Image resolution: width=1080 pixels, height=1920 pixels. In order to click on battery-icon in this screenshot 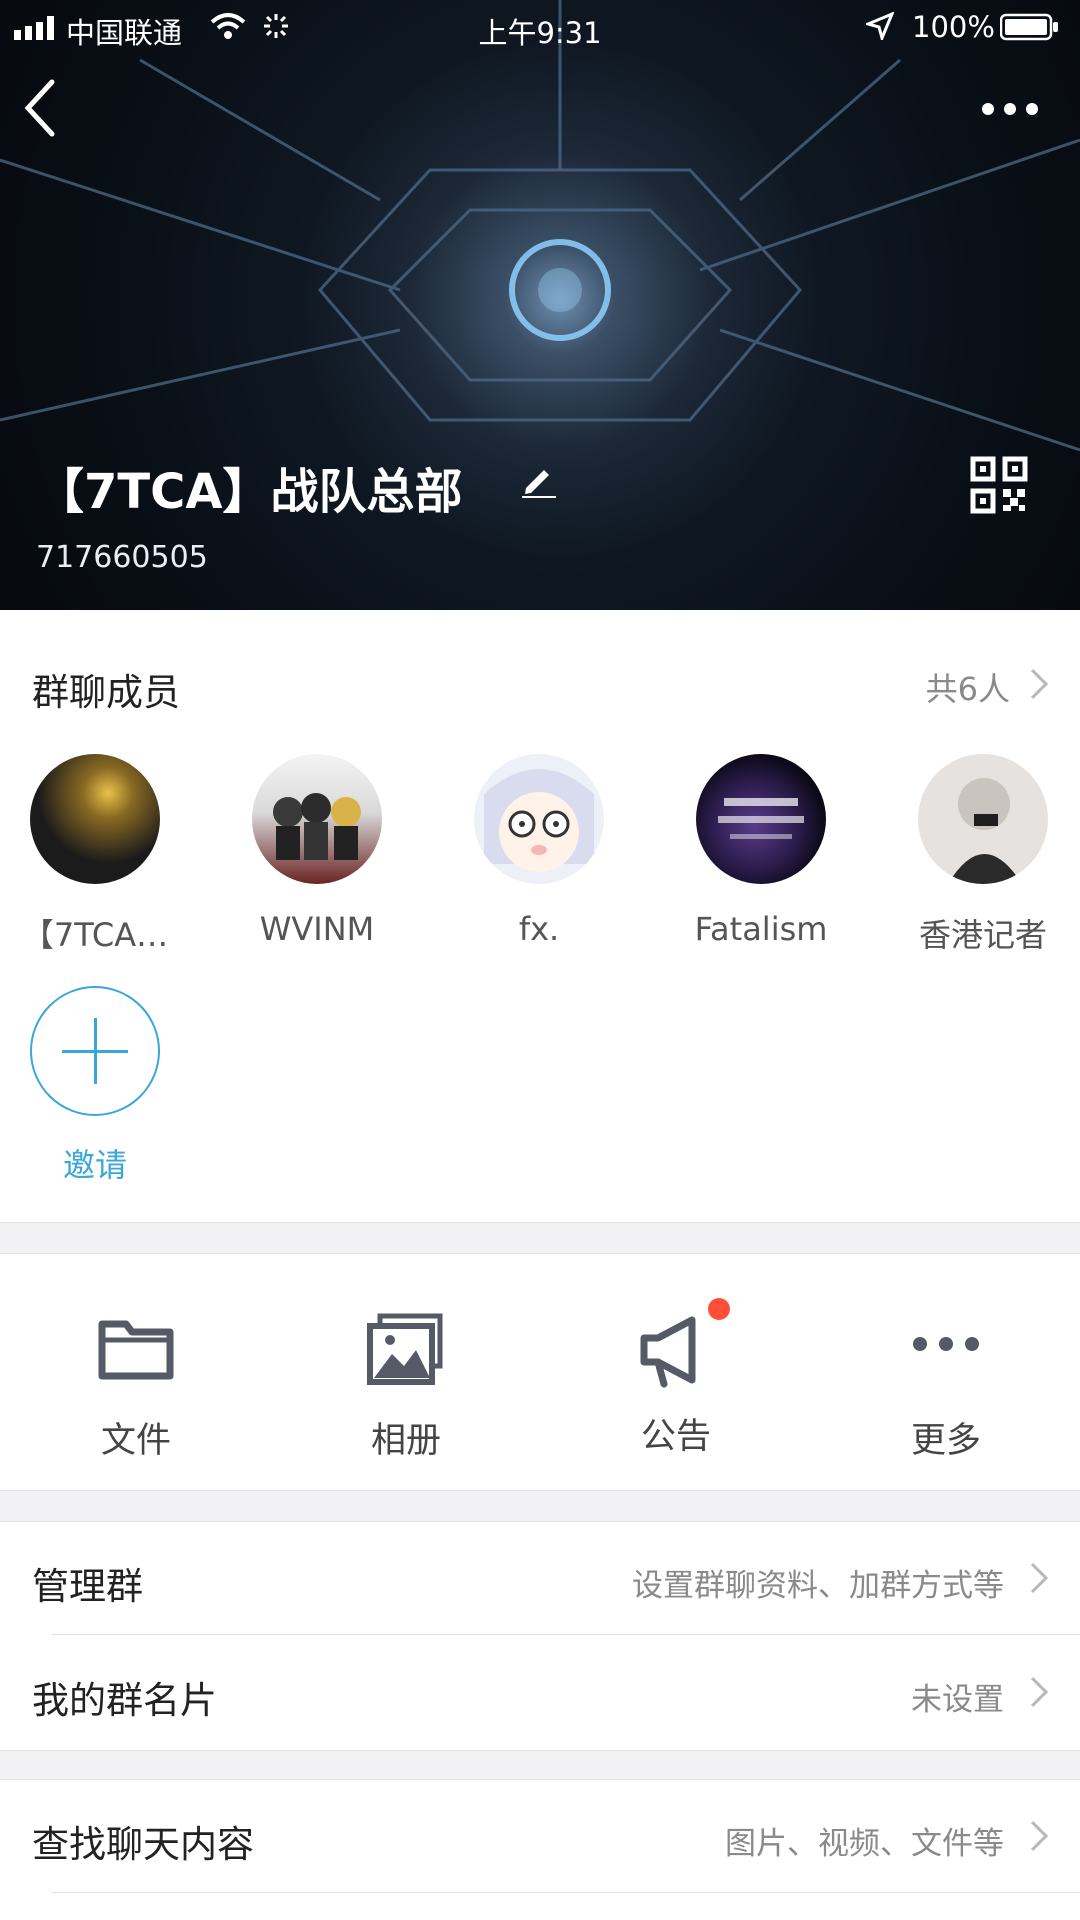, I will do `click(1029, 27)`.